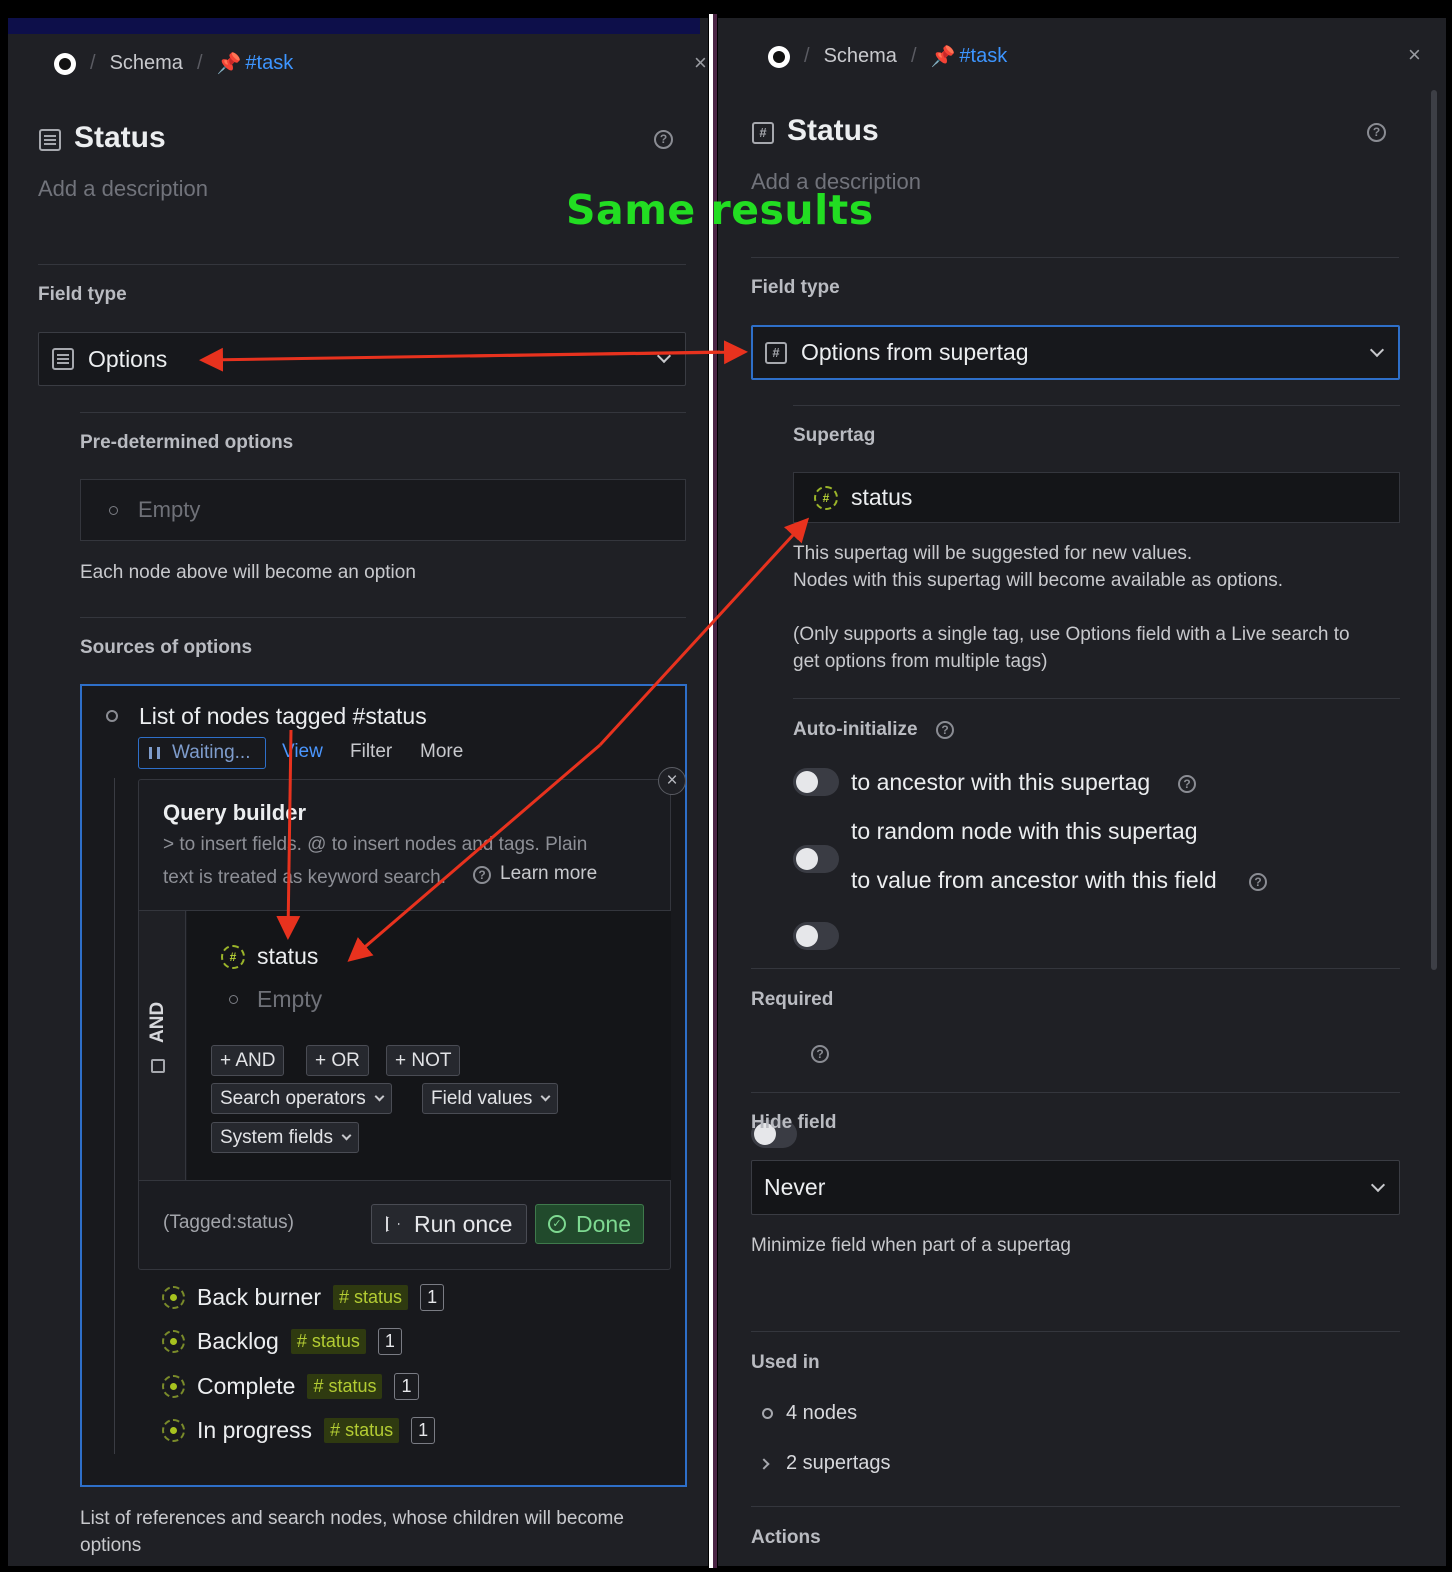 The height and width of the screenshot is (1572, 1452). I want to click on hash-icon: #, so click(776, 352).